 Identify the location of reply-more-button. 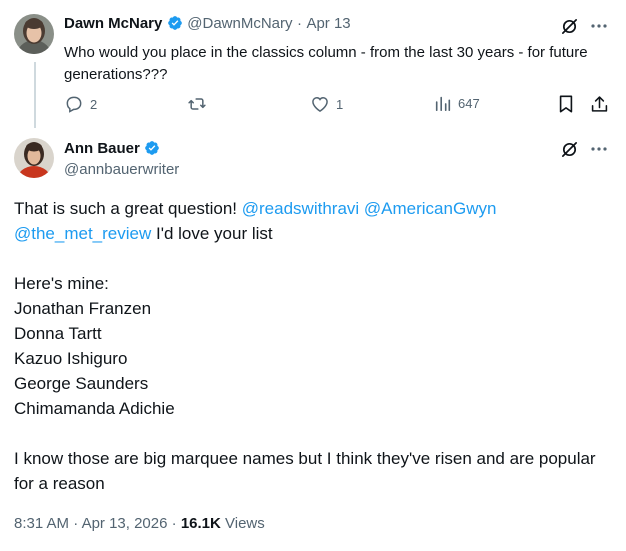
(599, 149).